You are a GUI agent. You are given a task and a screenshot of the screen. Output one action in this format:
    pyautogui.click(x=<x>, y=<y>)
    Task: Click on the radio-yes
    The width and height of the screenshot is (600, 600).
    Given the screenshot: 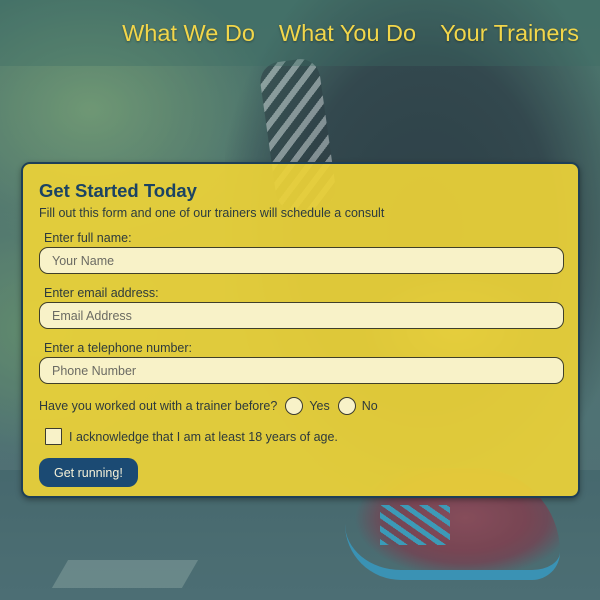 What is the action you would take?
    pyautogui.click(x=294, y=406)
    